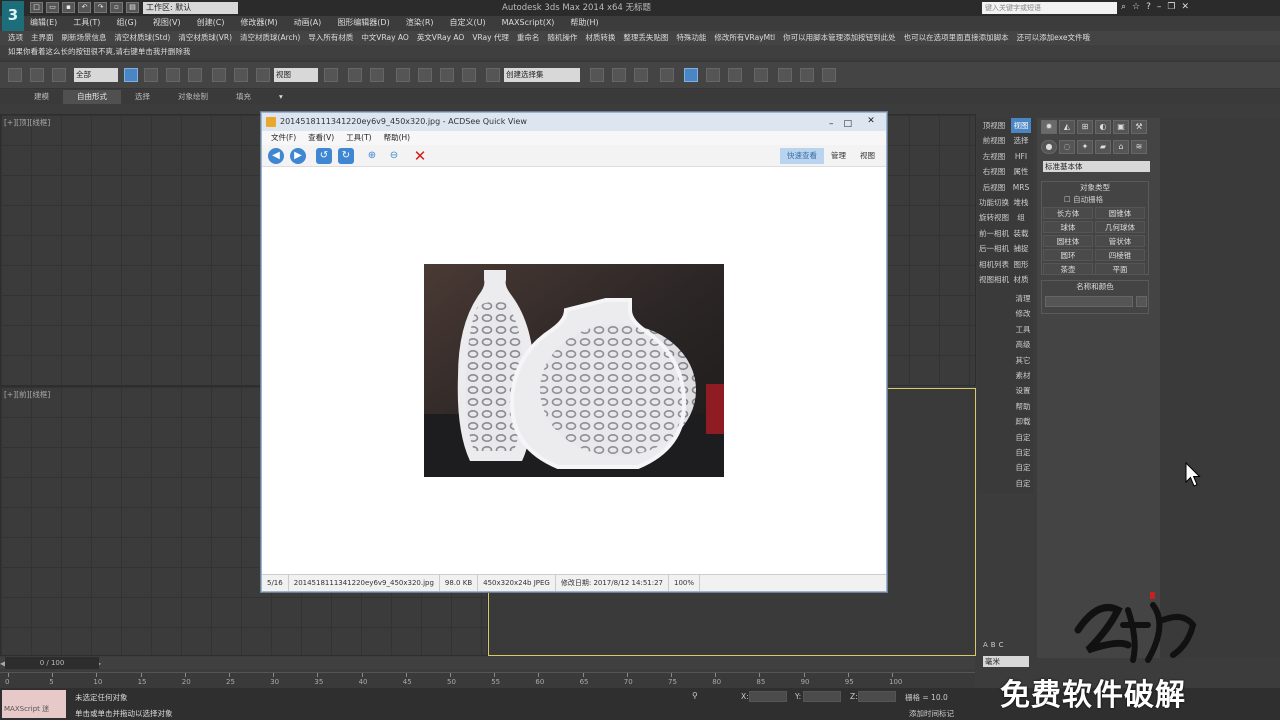  I want to click on acdsee-menu-item: 工具(T), so click(358, 138).